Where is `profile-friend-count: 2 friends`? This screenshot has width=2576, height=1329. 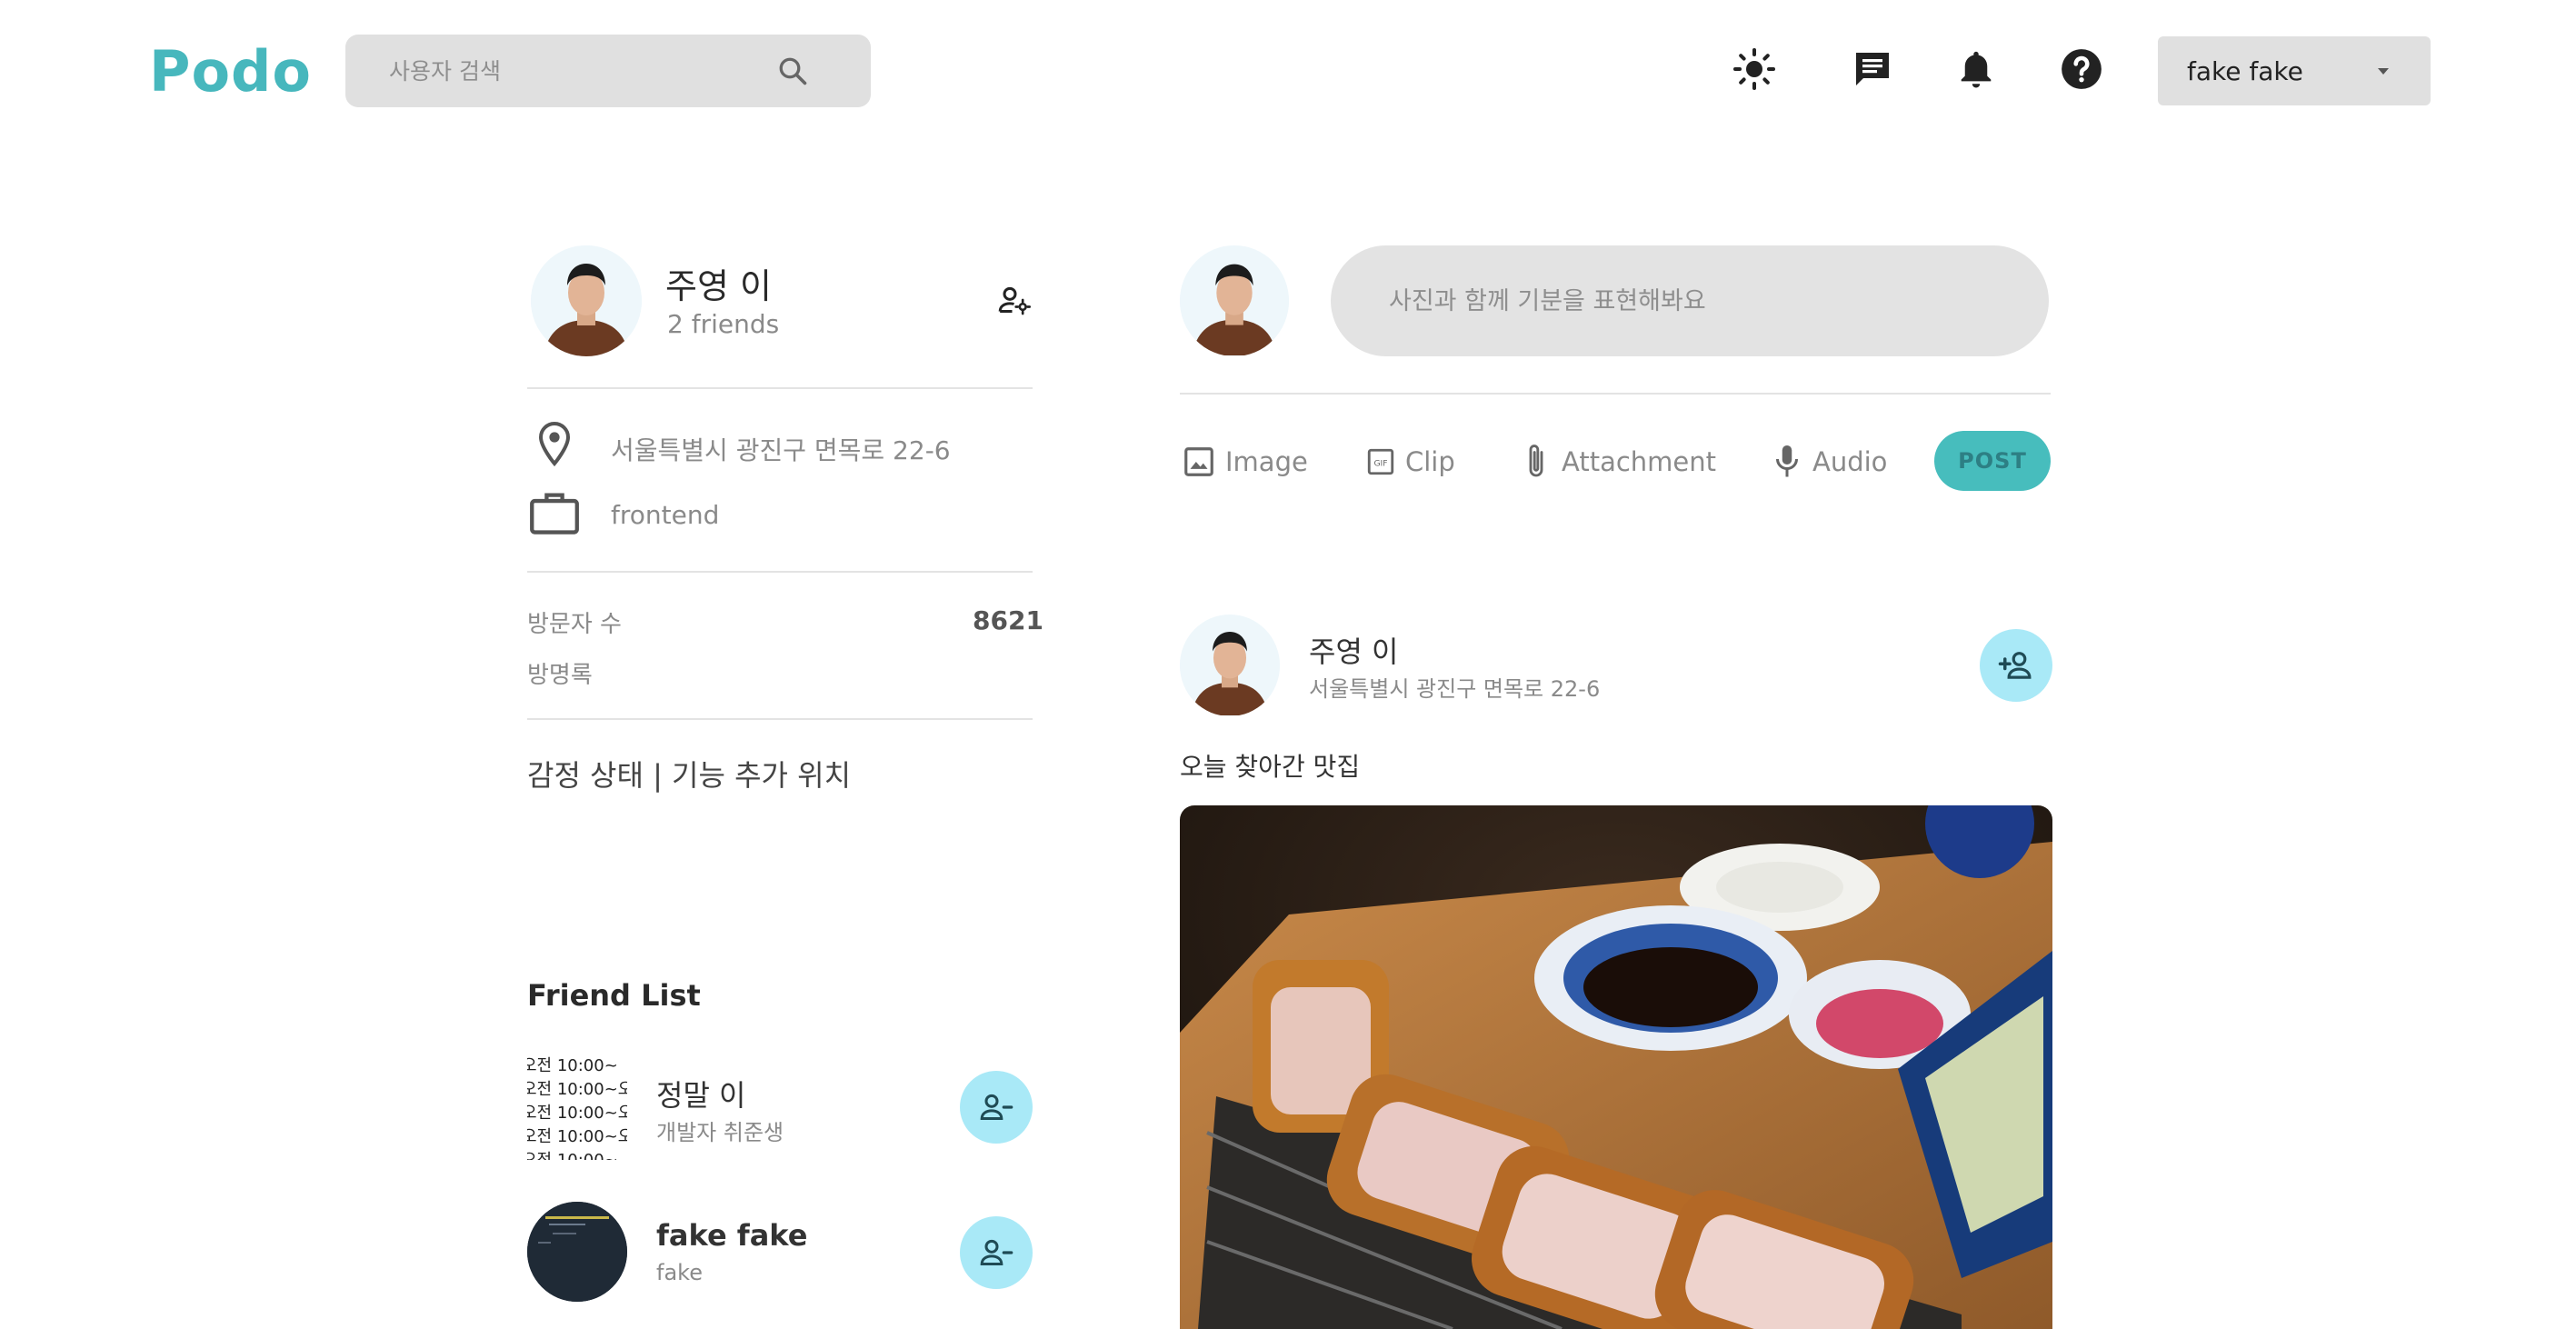
profile-friend-count: 2 friends is located at coordinates (723, 324).